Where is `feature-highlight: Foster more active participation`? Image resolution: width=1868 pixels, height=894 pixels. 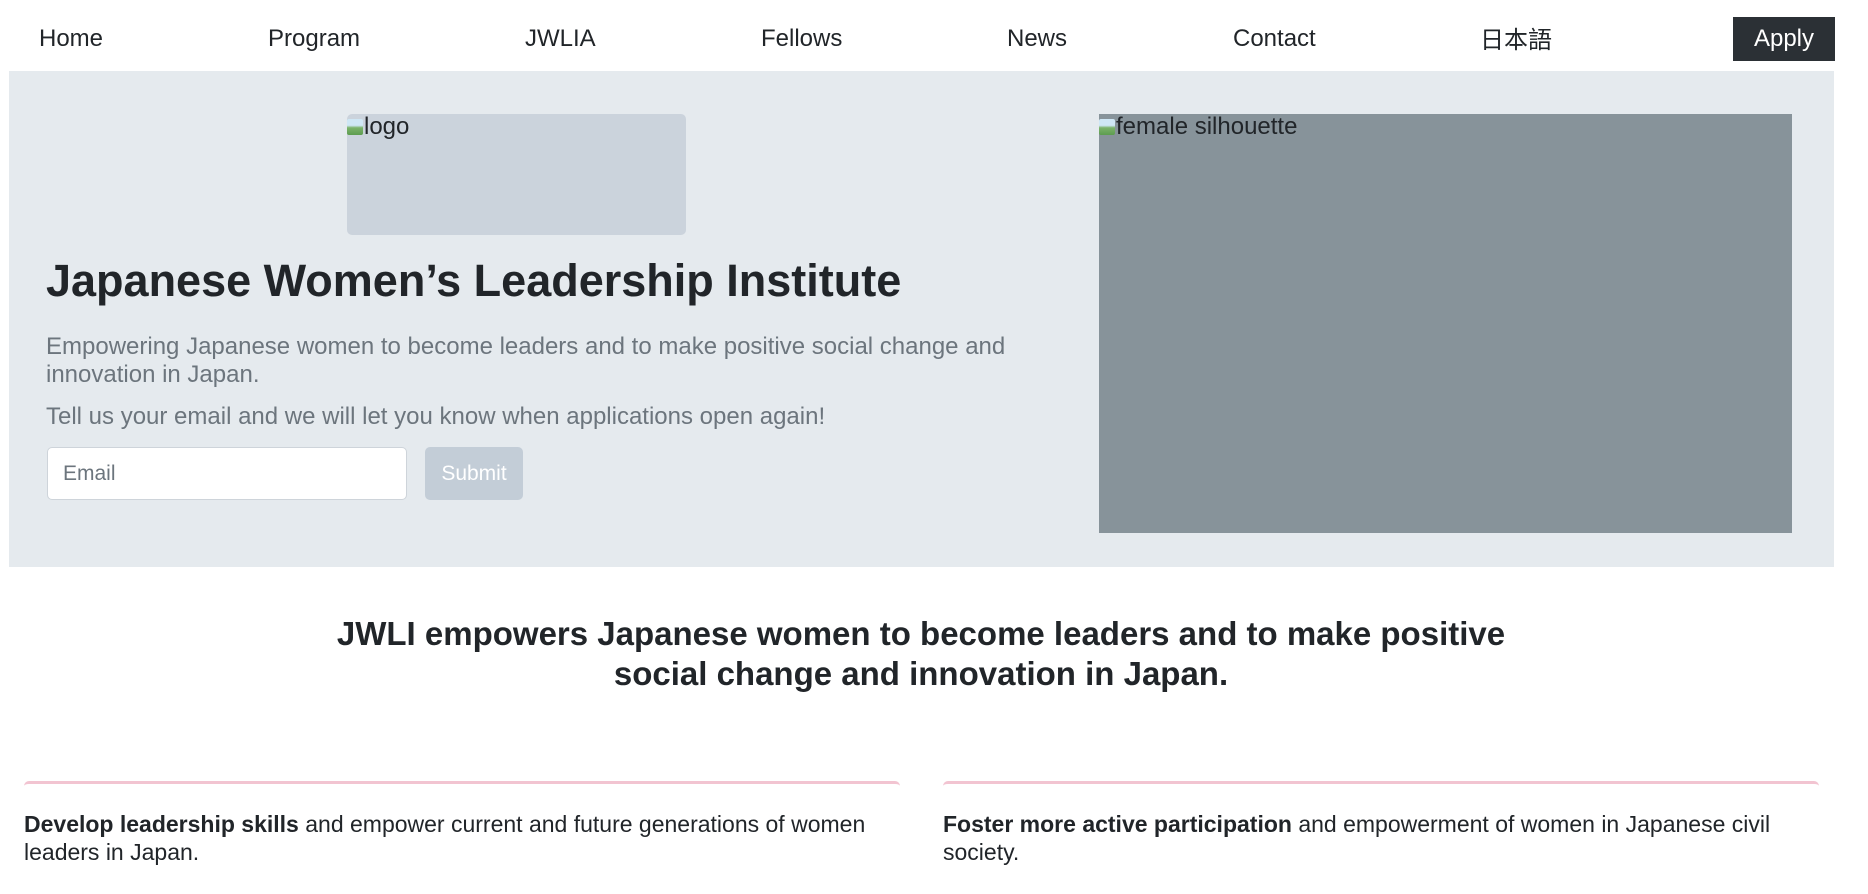
feature-highlight: Foster more active participation is located at coordinates (1117, 824).